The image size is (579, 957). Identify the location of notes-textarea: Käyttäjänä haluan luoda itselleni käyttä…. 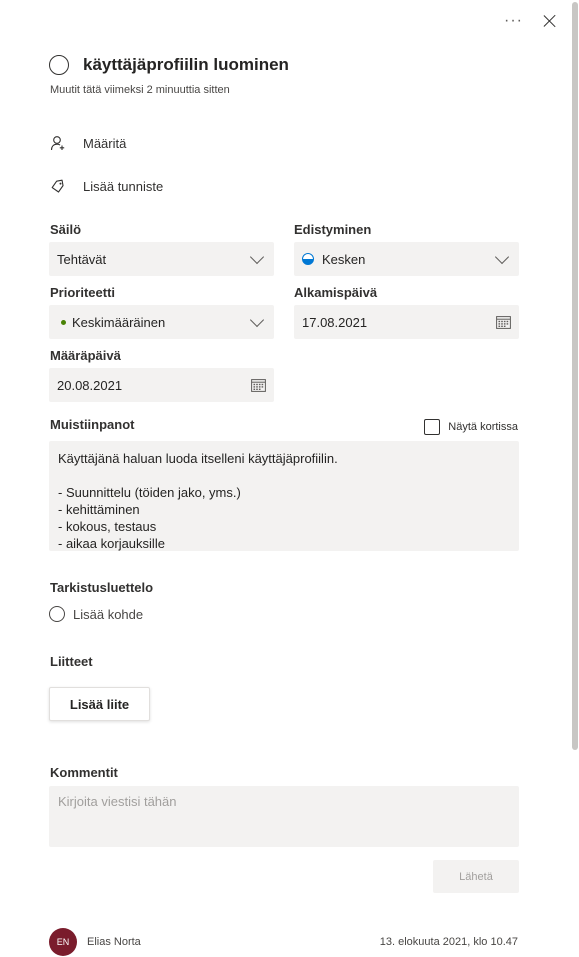
(284, 496).